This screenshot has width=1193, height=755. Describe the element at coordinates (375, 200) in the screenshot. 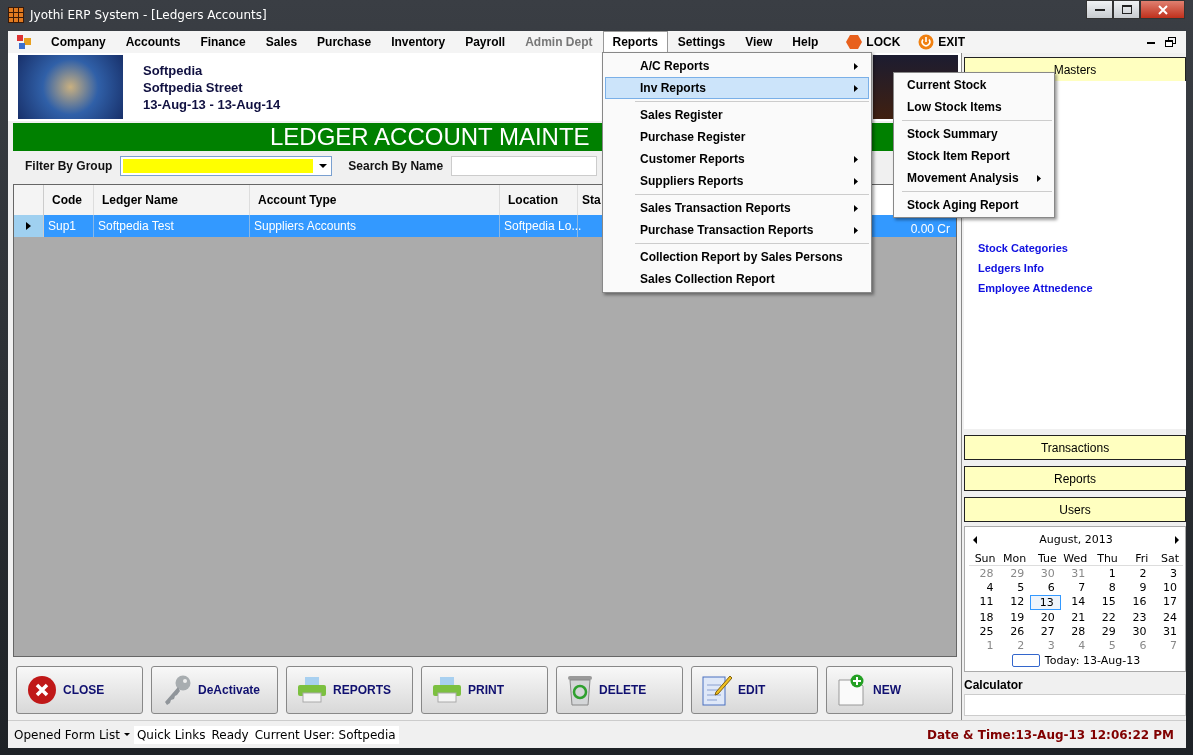

I see `column-header: Account Type` at that location.